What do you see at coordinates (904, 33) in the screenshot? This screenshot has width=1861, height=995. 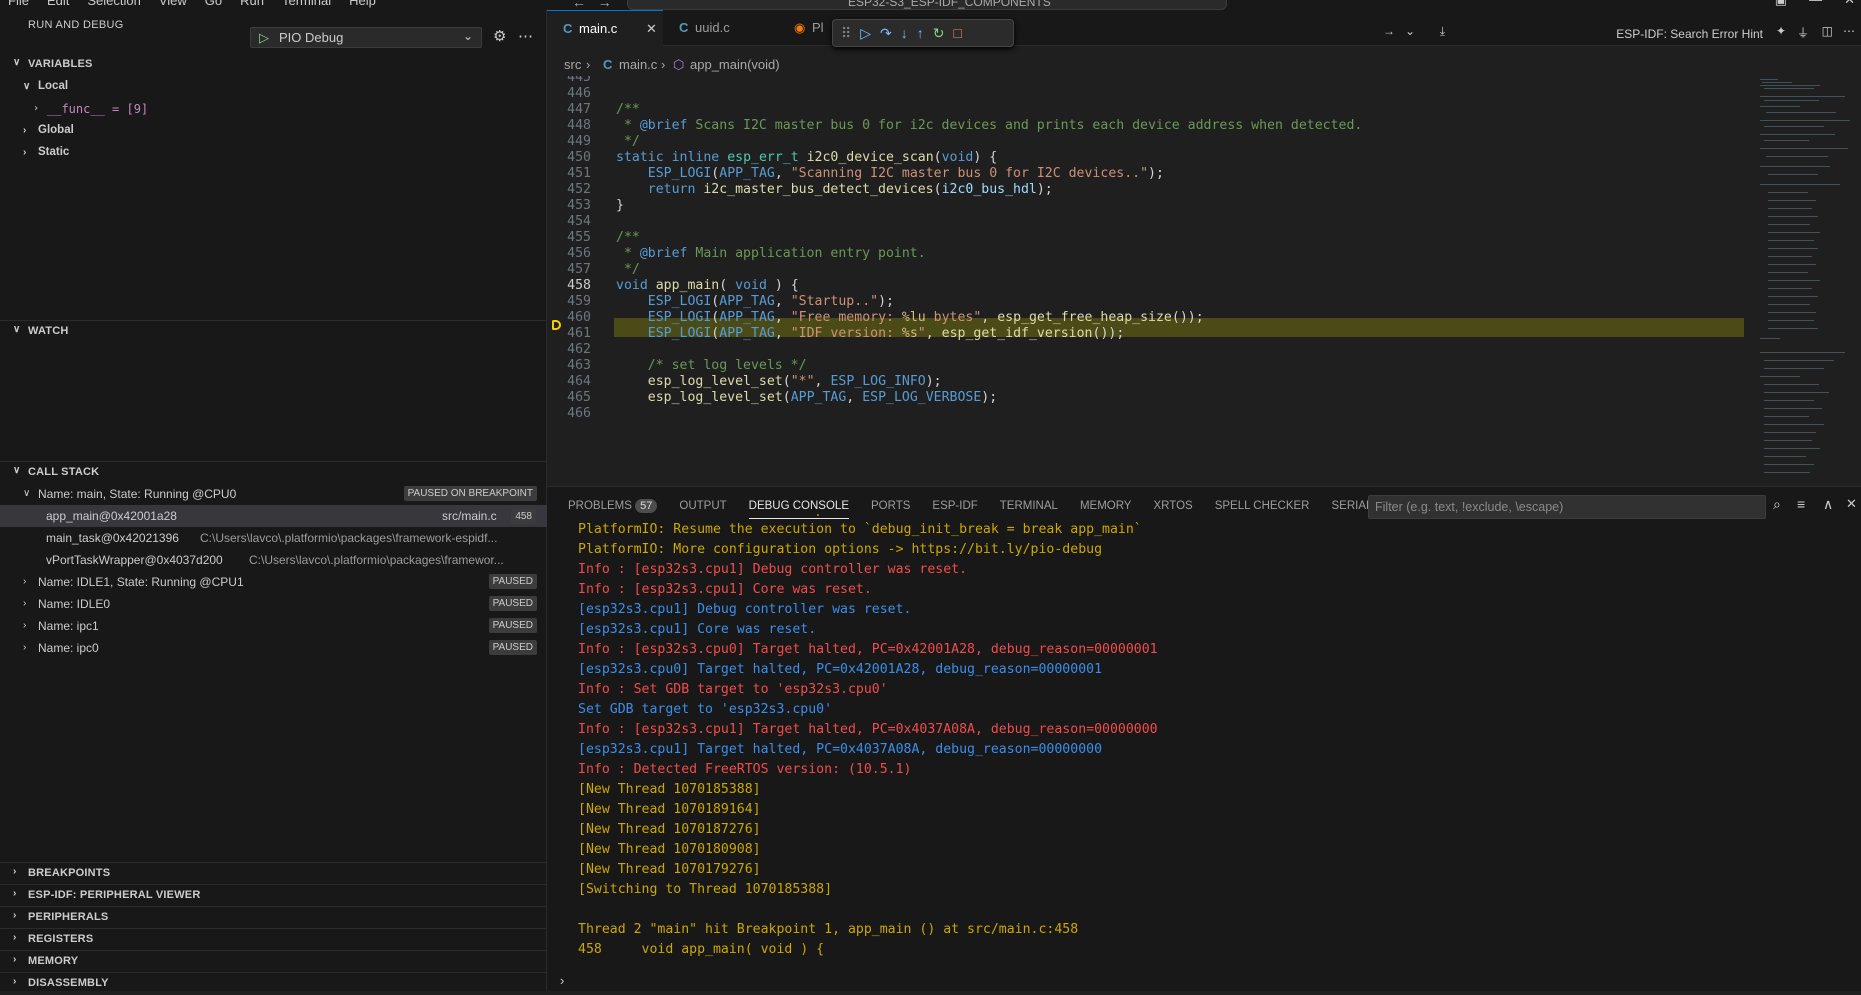 I see `step-into-icon: ↓` at bounding box center [904, 33].